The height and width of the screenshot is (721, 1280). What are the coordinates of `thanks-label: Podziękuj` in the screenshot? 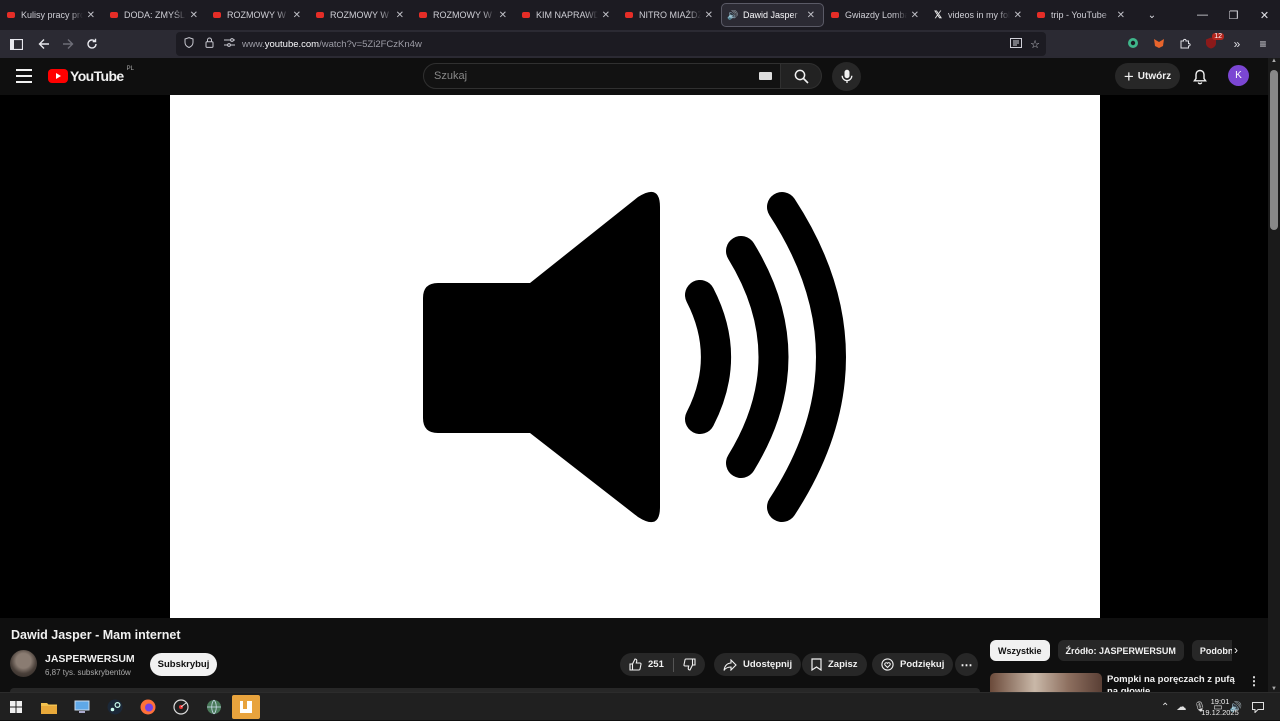 It's located at (922, 664).